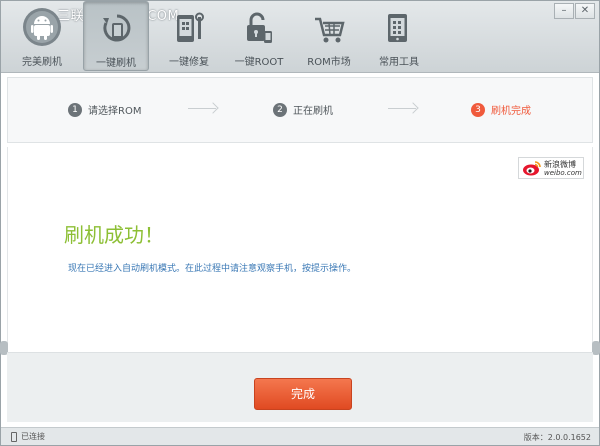 The width and height of the screenshot is (600, 446). What do you see at coordinates (116, 63) in the screenshot?
I see `tool-label: 一键刷机` at bounding box center [116, 63].